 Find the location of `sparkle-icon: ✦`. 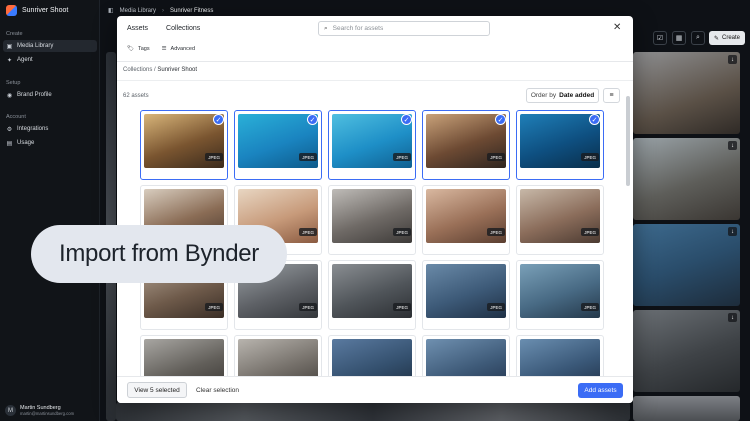

sparkle-icon: ✦ is located at coordinates (9, 60).